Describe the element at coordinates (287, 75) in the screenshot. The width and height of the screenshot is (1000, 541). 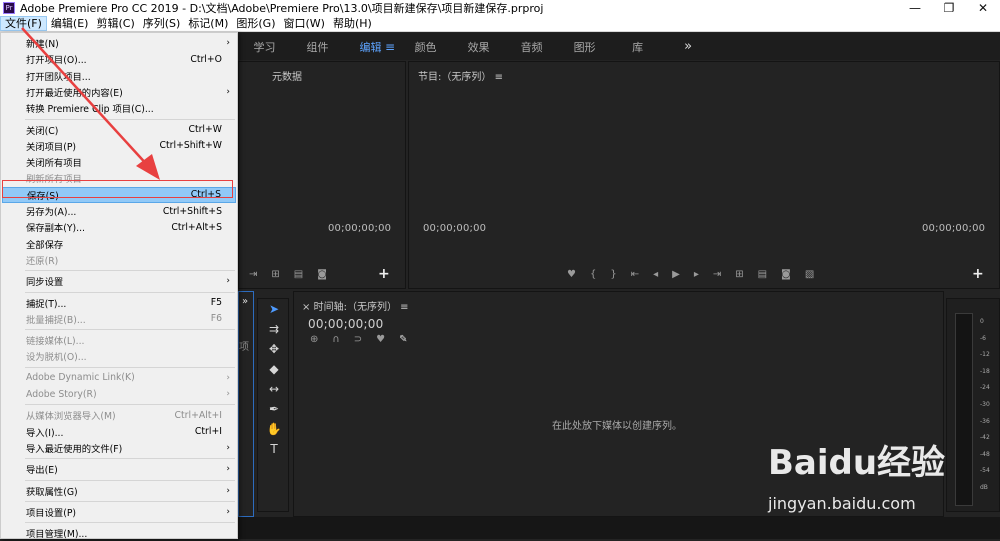
I see `metadata-tab: 元数据` at that location.